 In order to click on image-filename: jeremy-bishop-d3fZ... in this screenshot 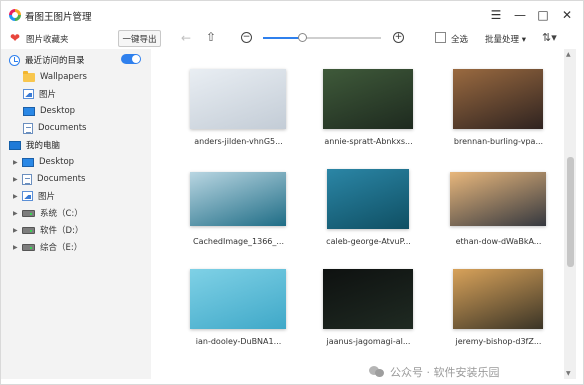, I will do `click(498, 341)`.